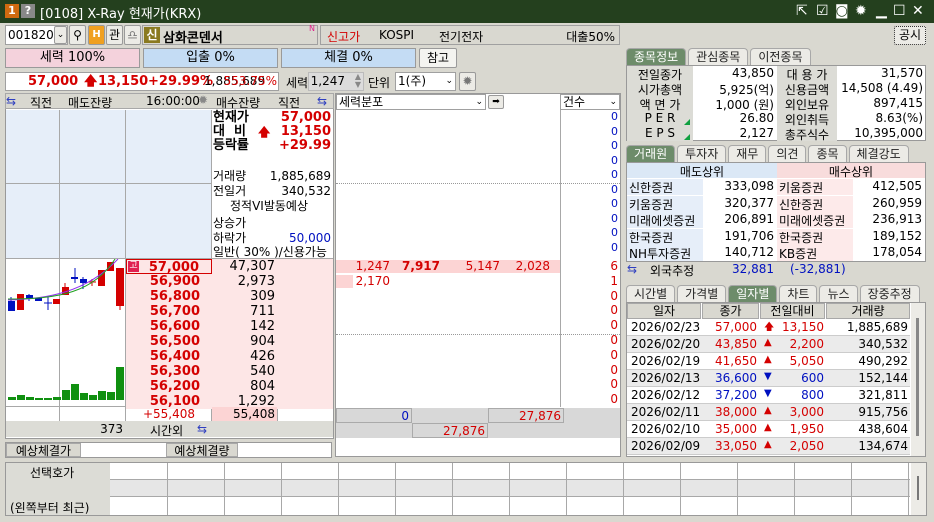  What do you see at coordinates (753, 293) in the screenshot?
I see `daily-tab: 일자별` at bounding box center [753, 293].